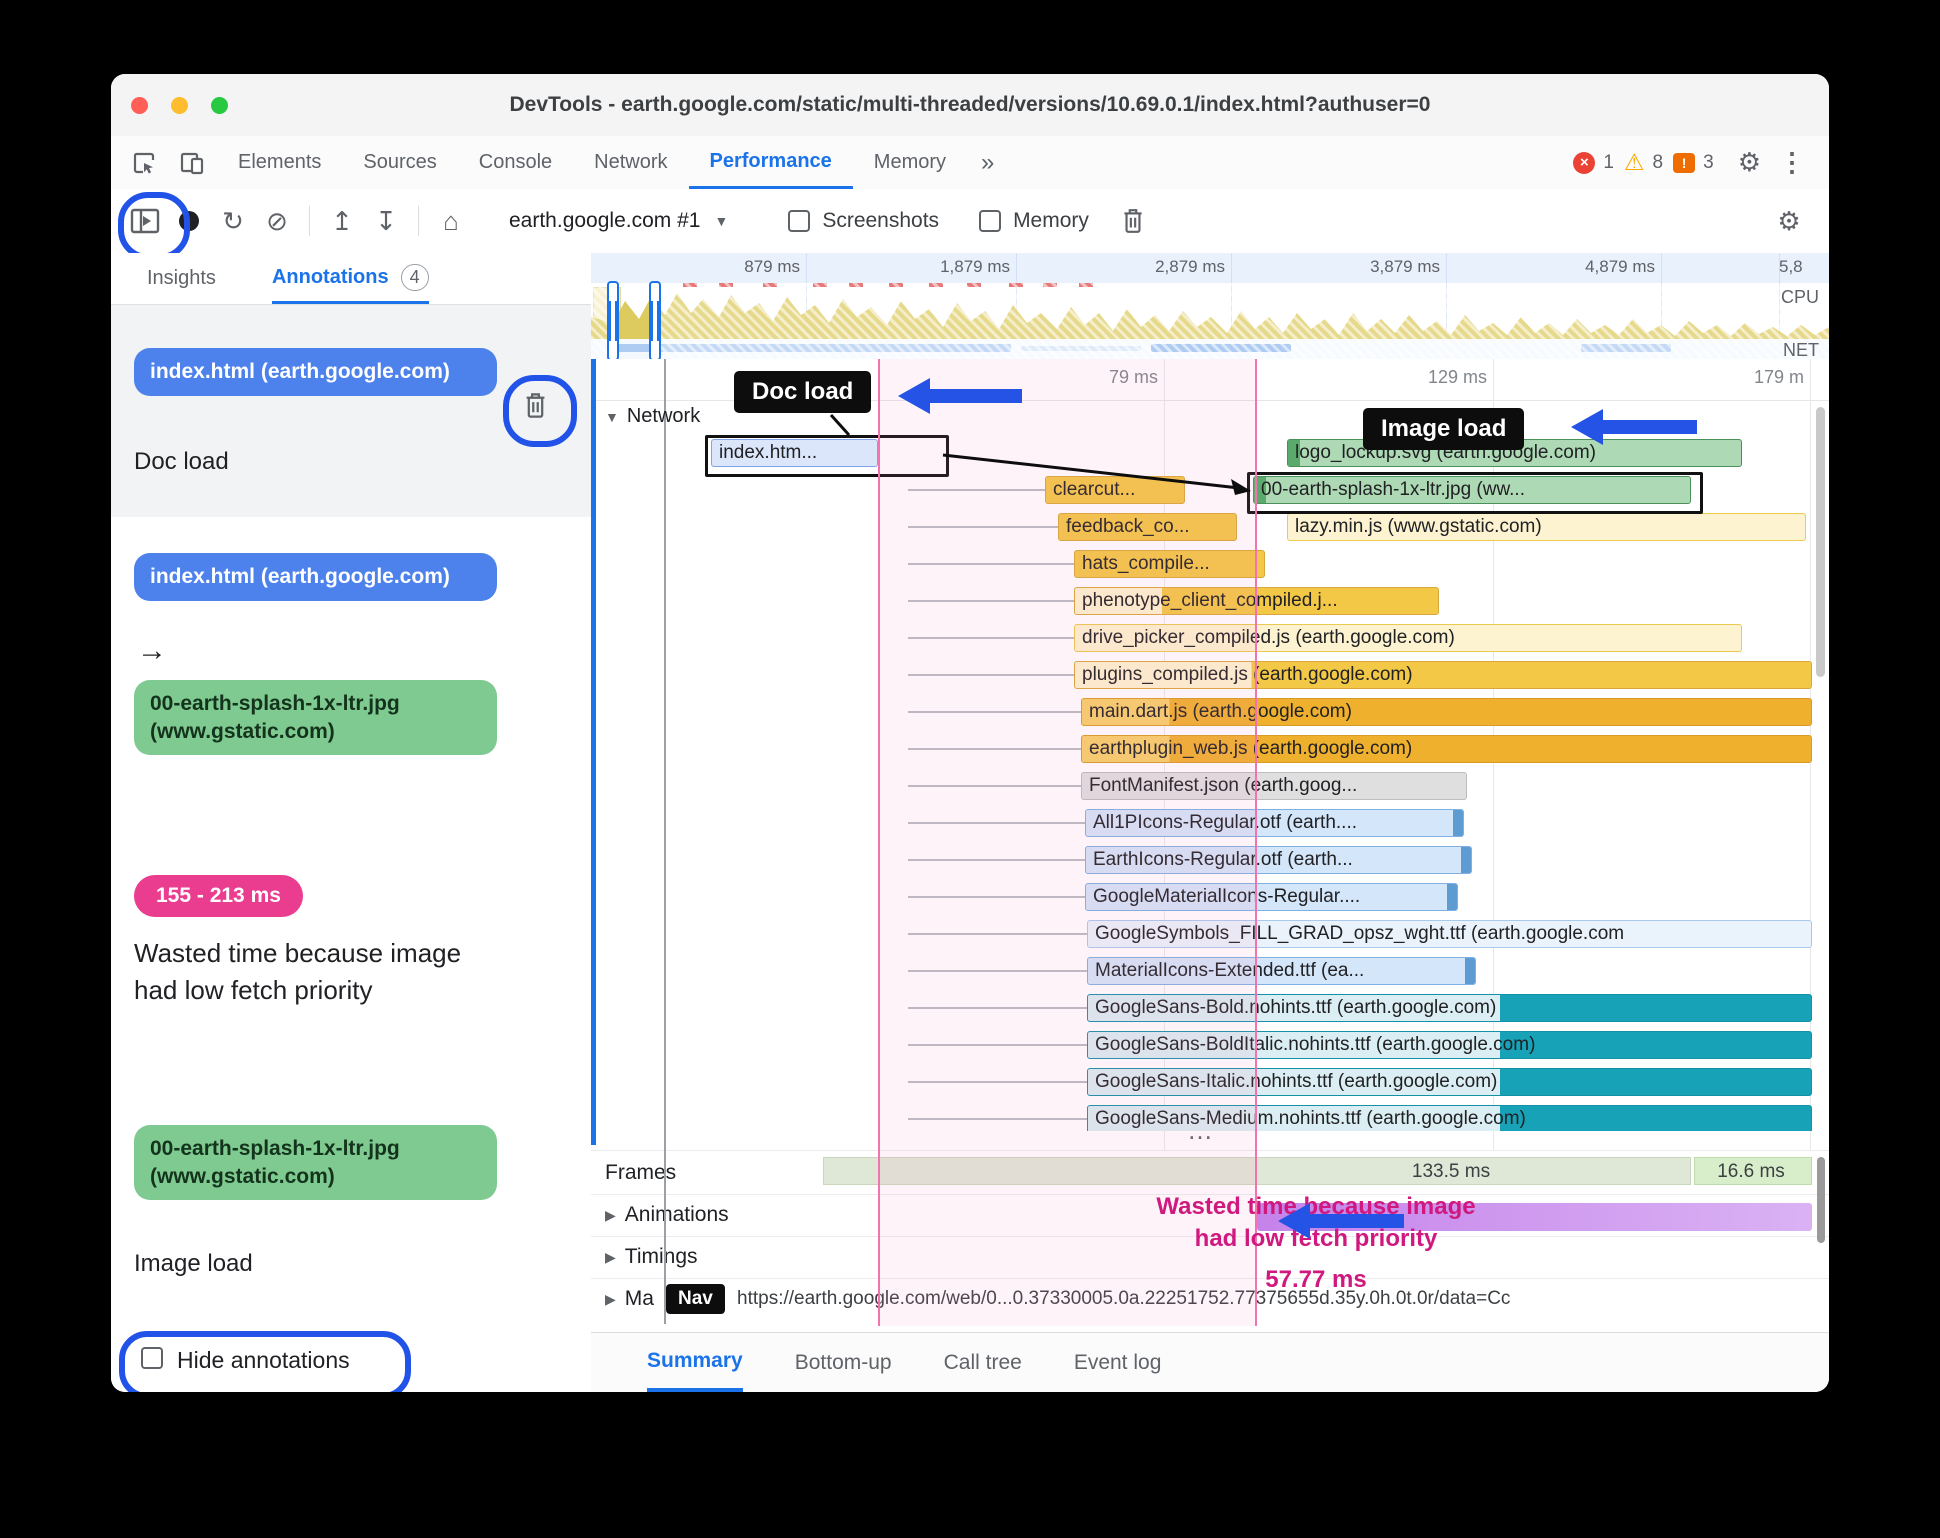 The width and height of the screenshot is (1940, 1538). I want to click on warning-icon: ⚠, so click(1634, 162).